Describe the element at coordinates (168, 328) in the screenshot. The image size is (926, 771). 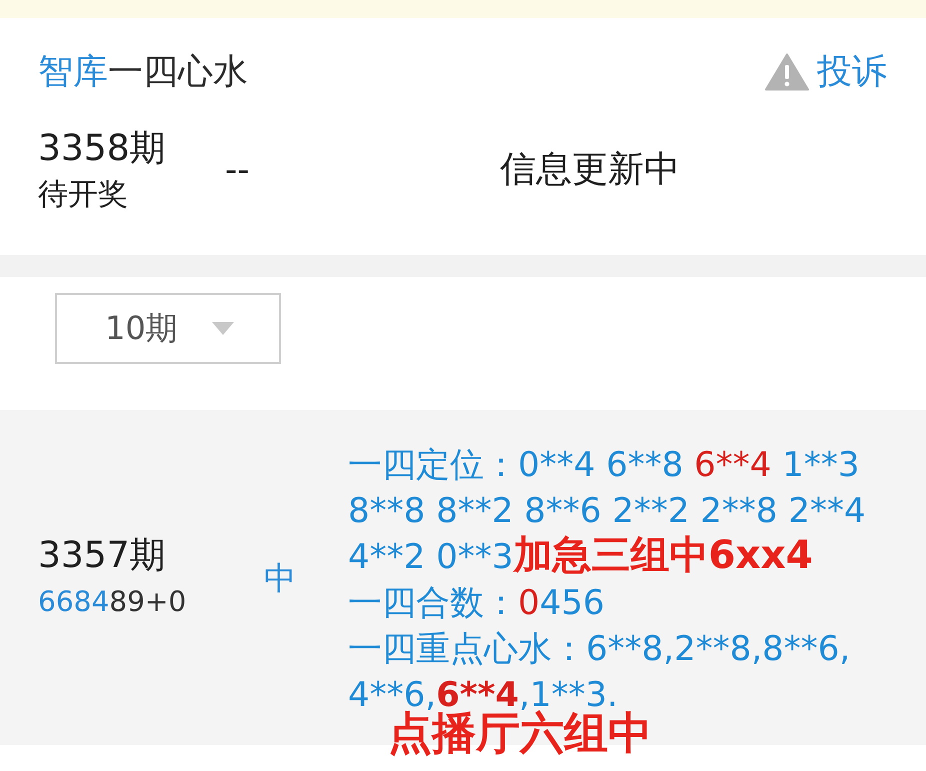
I see `period-dropdown: 10期` at that location.